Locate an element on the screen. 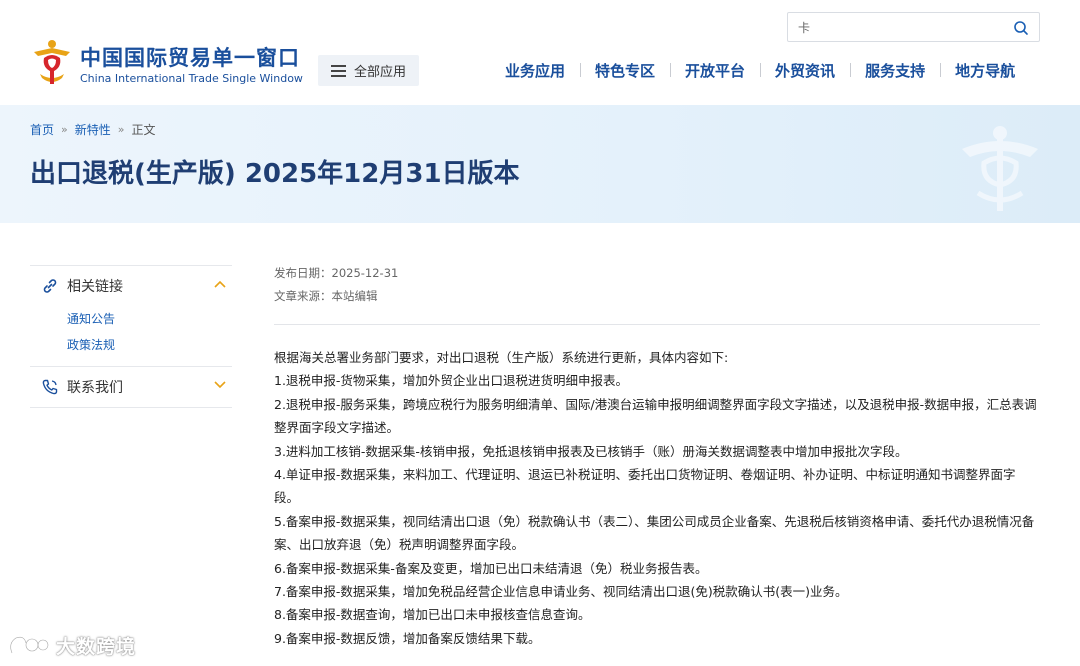 The image size is (1080, 666). sidebar-group-related-links: 相关链接 通知公告 政策法规 is located at coordinates (131, 315).